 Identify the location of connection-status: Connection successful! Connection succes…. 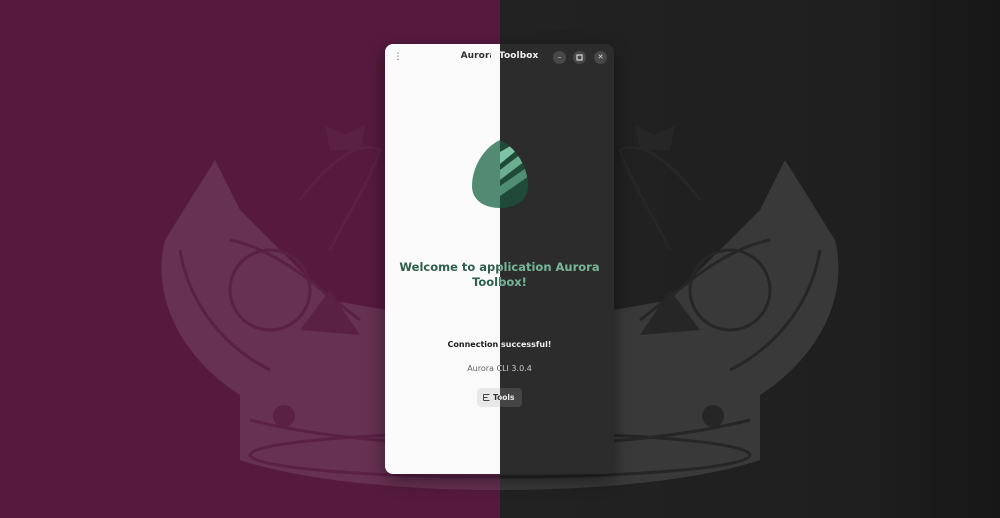
(499, 344).